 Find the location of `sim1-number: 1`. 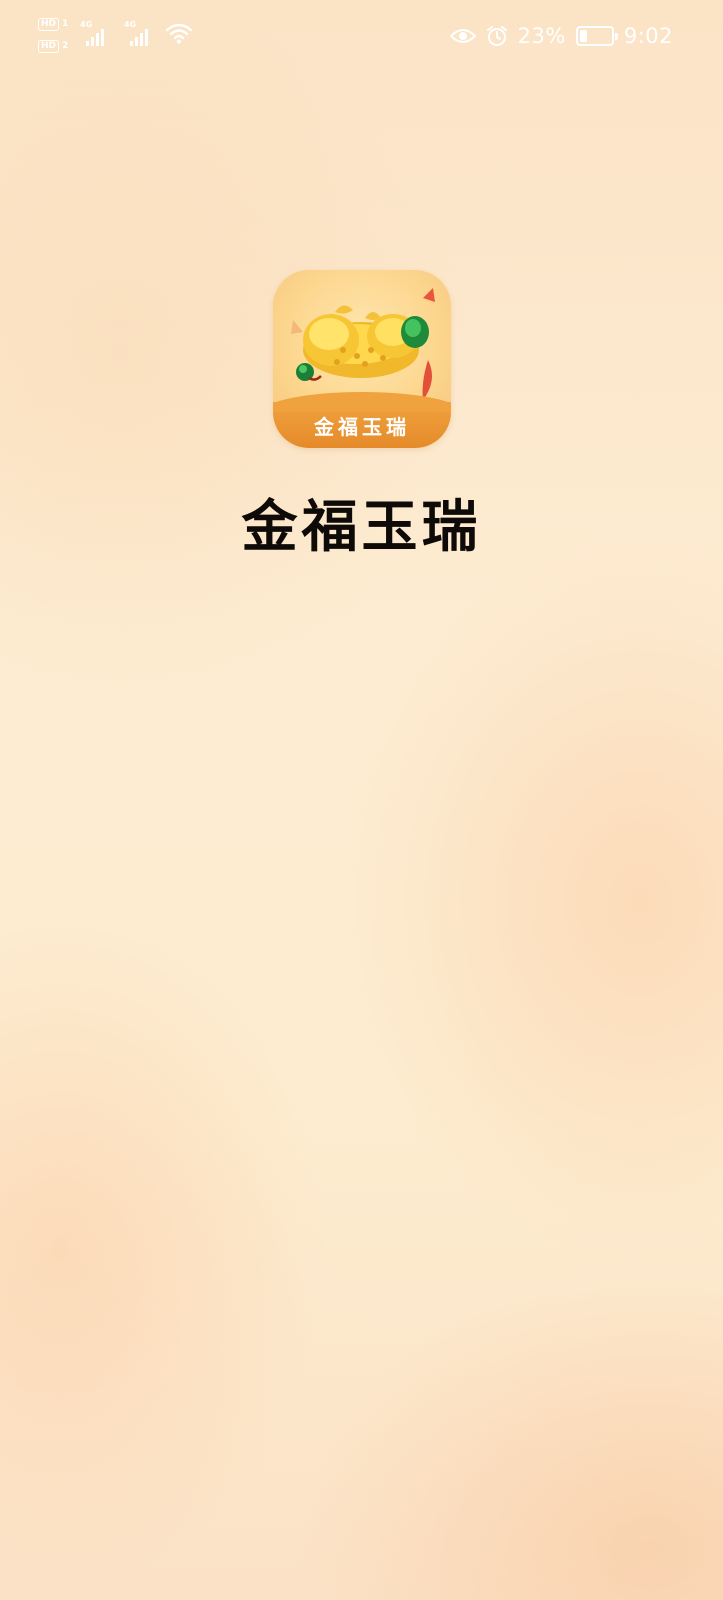

sim1-number: 1 is located at coordinates (65, 24).